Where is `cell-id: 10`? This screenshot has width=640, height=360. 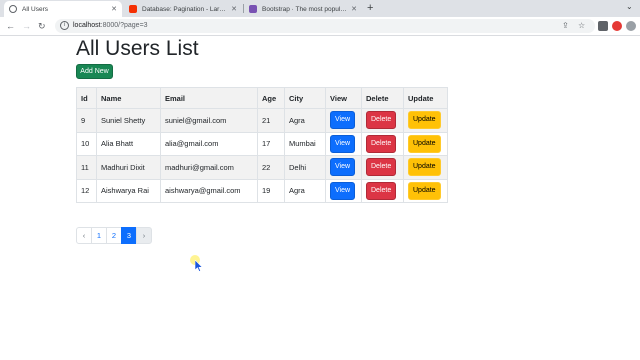 cell-id: 10 is located at coordinates (86, 144).